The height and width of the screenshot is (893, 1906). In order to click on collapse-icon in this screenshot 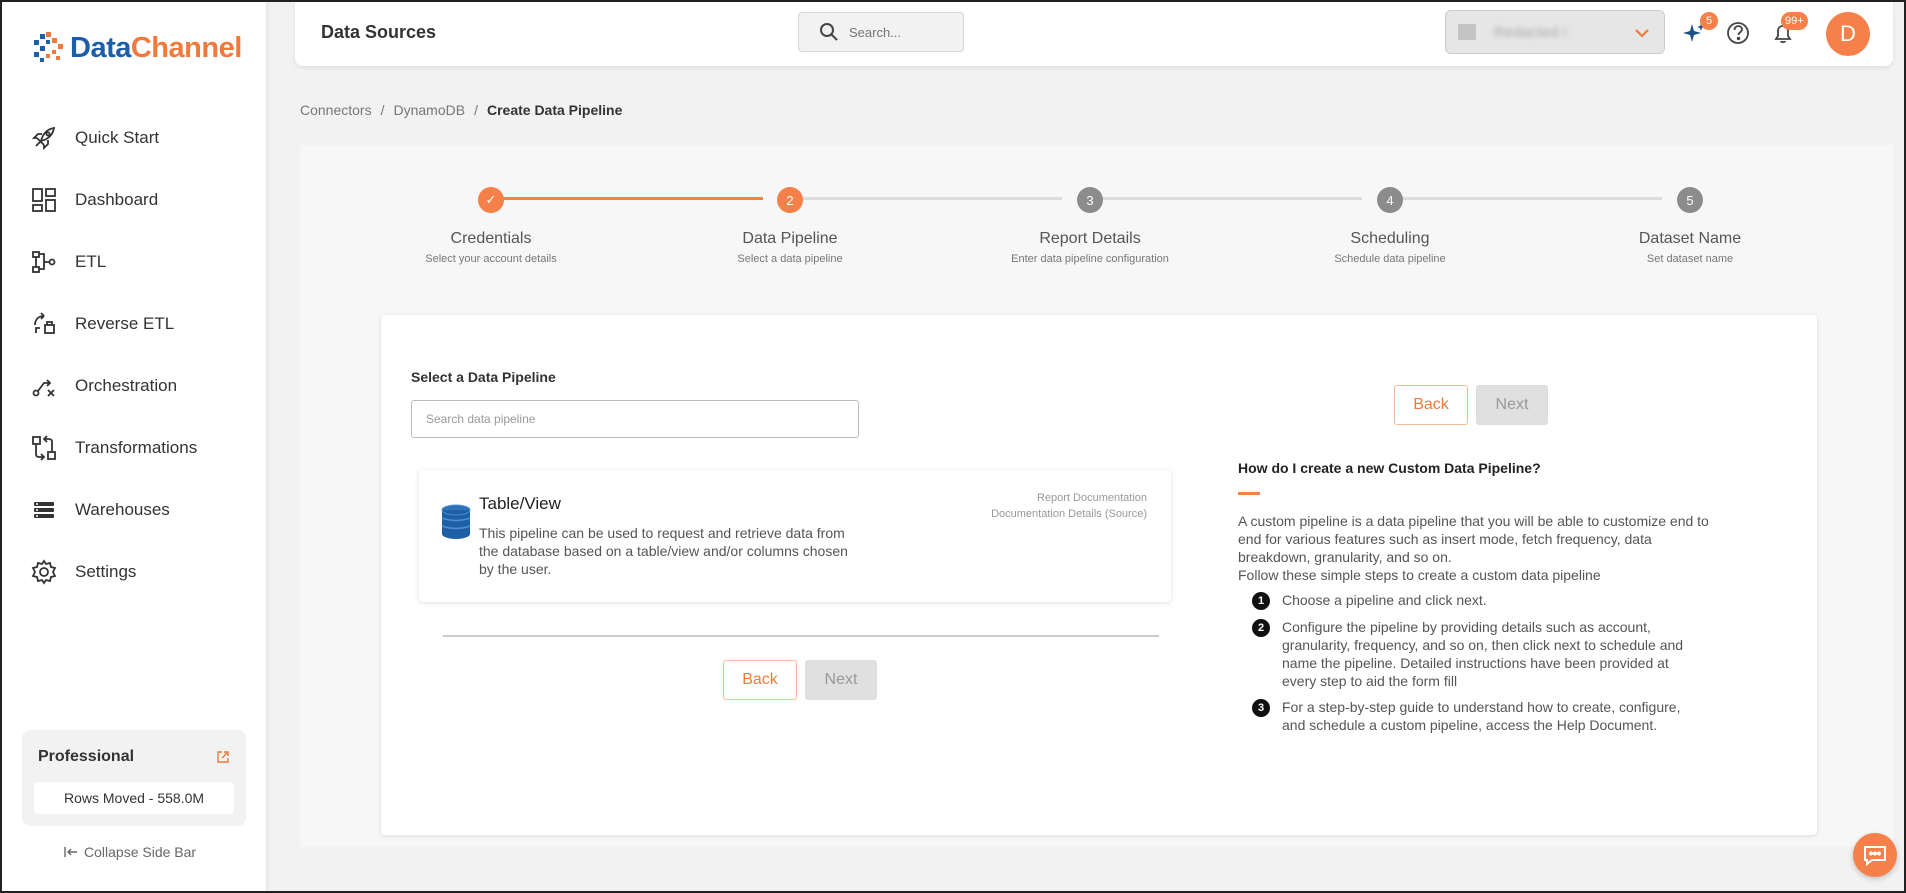, I will do `click(70, 852)`.